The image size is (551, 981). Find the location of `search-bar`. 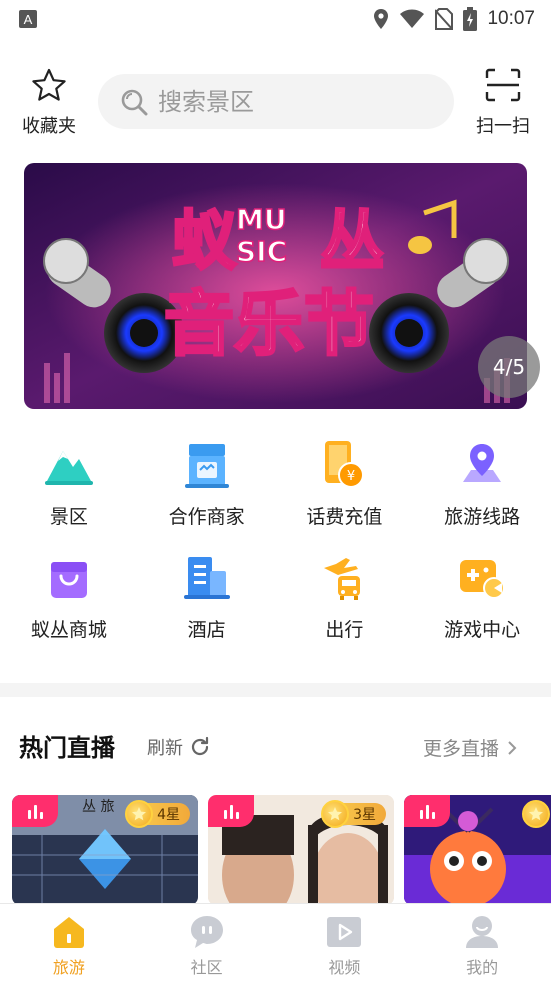

search-bar is located at coordinates (276, 101).